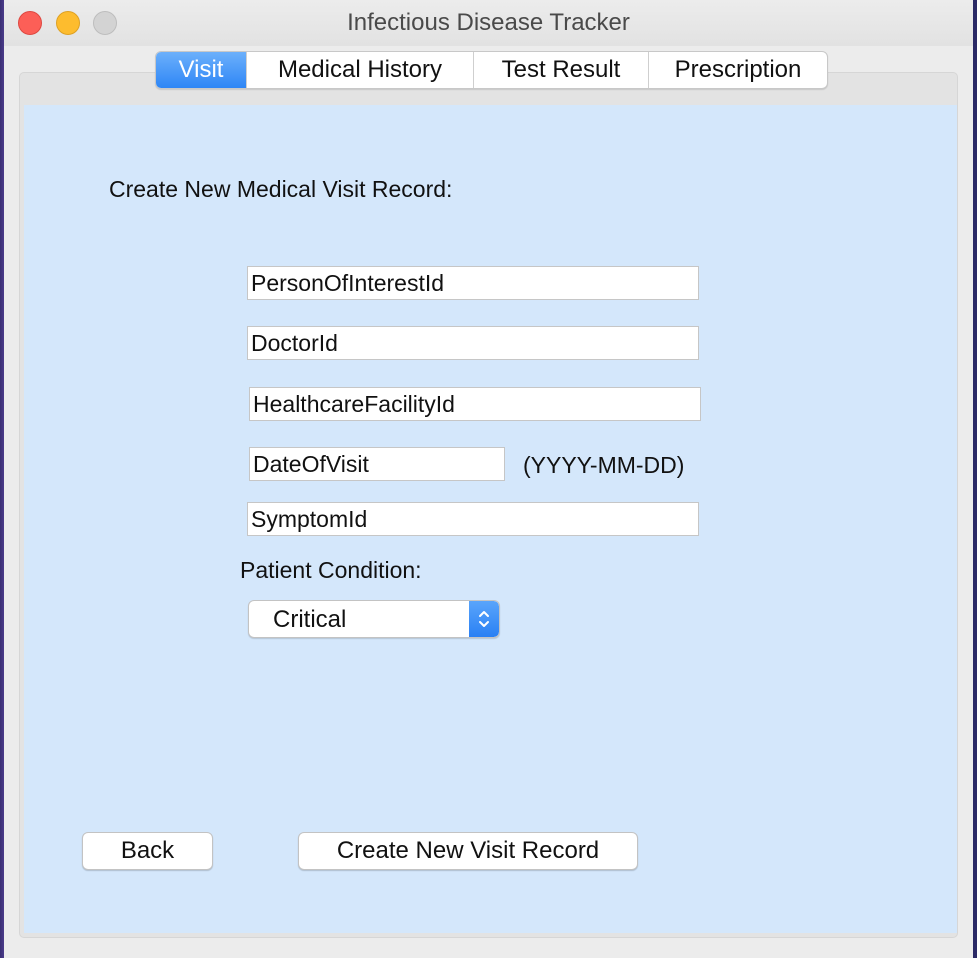 This screenshot has height=958, width=977. What do you see at coordinates (475, 404) in the screenshot?
I see `healthcare-facility-id-field` at bounding box center [475, 404].